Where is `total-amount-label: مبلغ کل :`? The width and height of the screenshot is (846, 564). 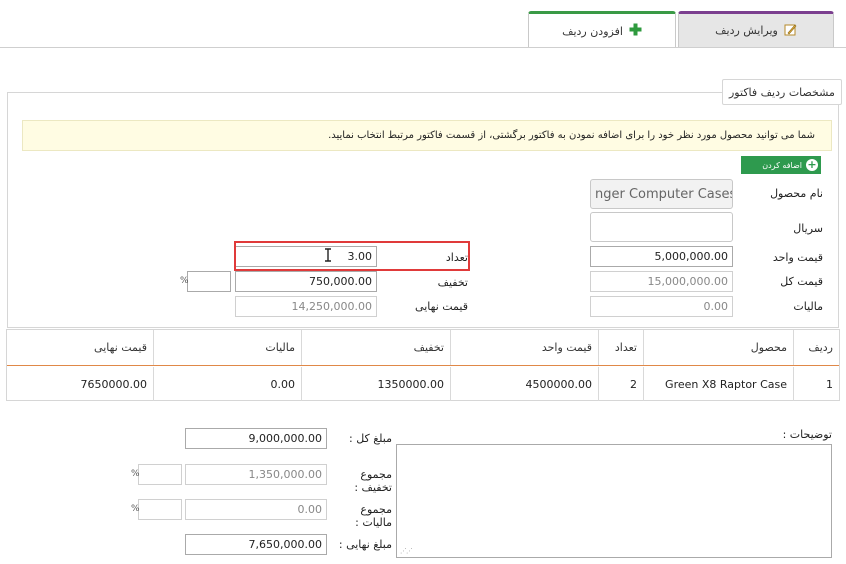
total-amount-label: مبلغ کل : is located at coordinates (370, 438).